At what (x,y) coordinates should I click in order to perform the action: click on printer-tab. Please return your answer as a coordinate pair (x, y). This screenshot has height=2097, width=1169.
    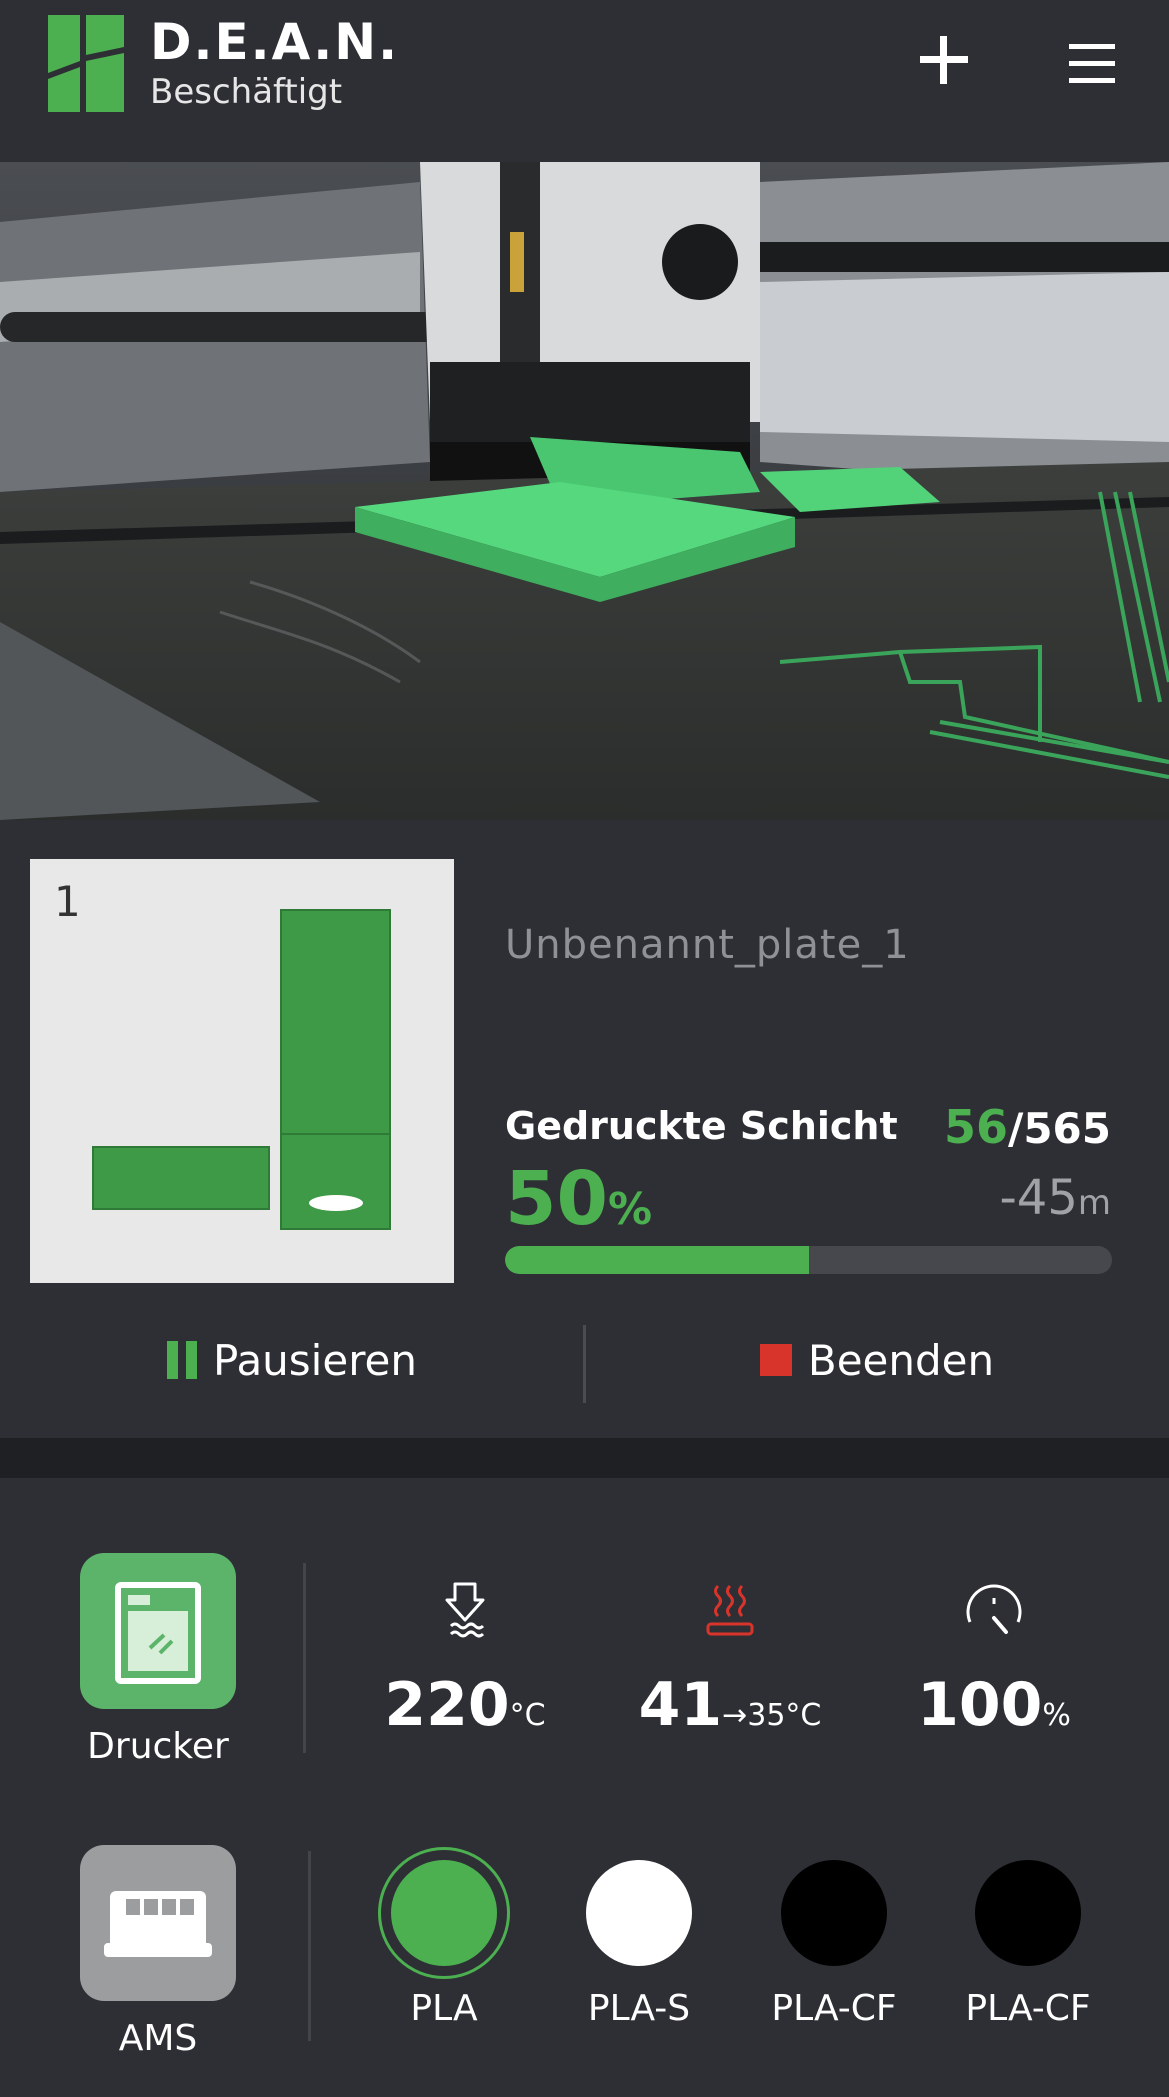
    Looking at the image, I should click on (158, 1631).